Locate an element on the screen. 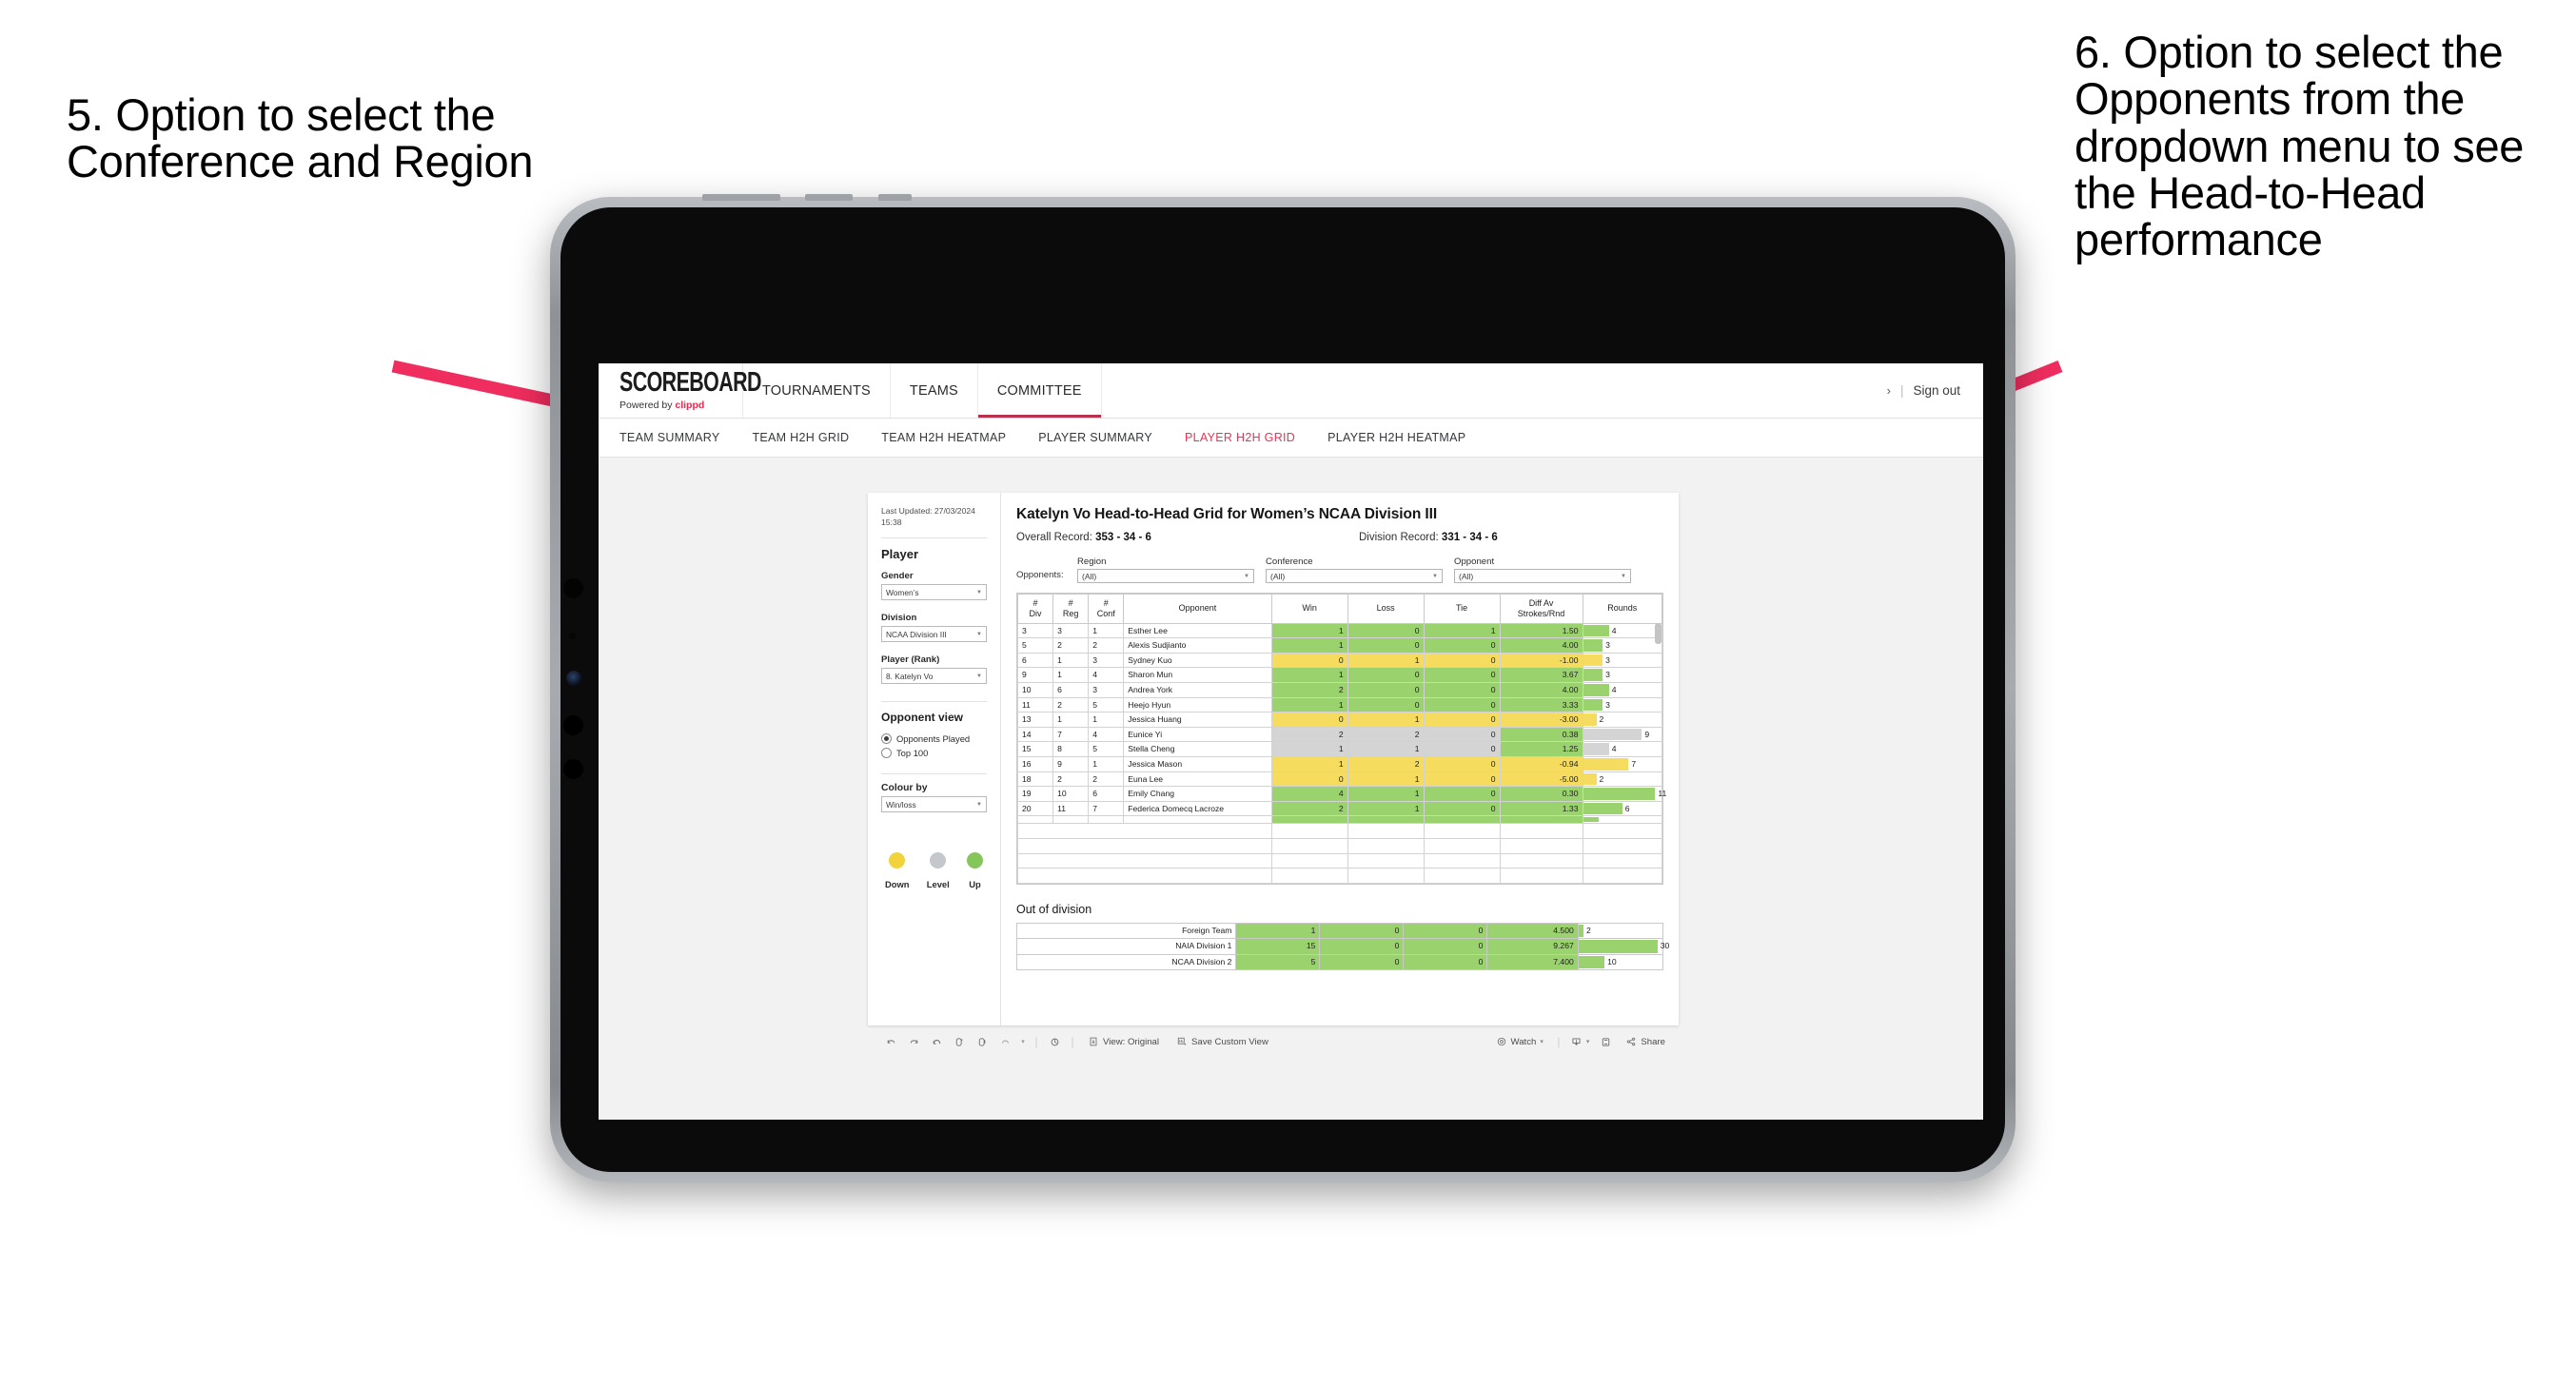  gender-select: Women’s ▼ is located at coordinates (934, 592).